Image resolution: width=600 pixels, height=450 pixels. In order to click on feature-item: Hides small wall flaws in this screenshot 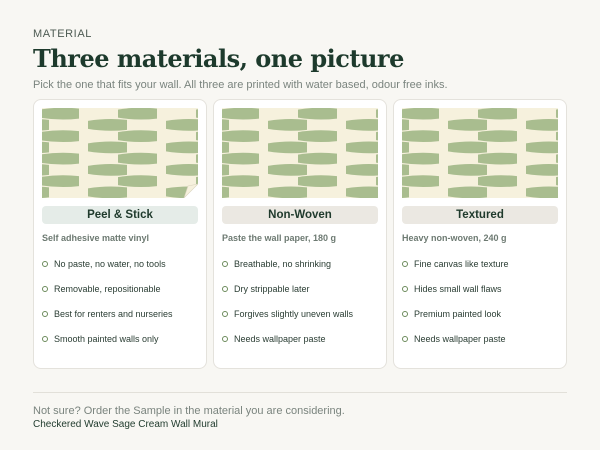, I will do `click(480, 288)`.